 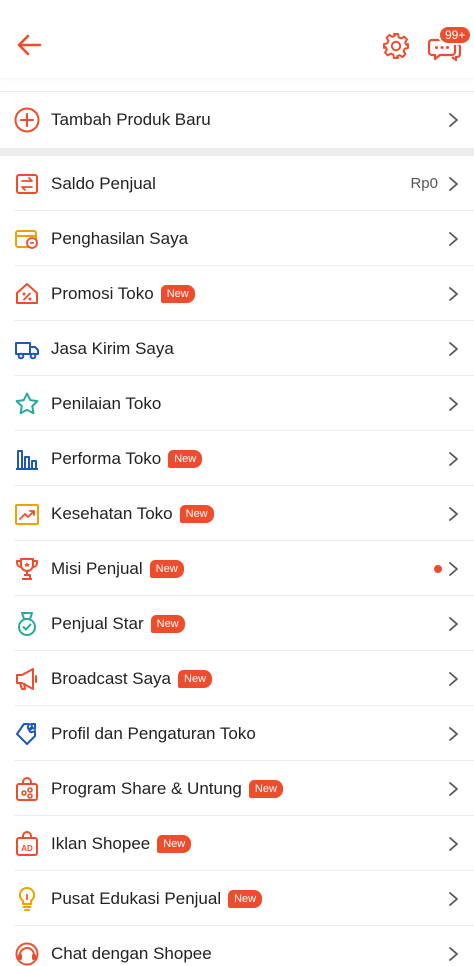 I want to click on balance-value: Rp0, so click(x=424, y=183).